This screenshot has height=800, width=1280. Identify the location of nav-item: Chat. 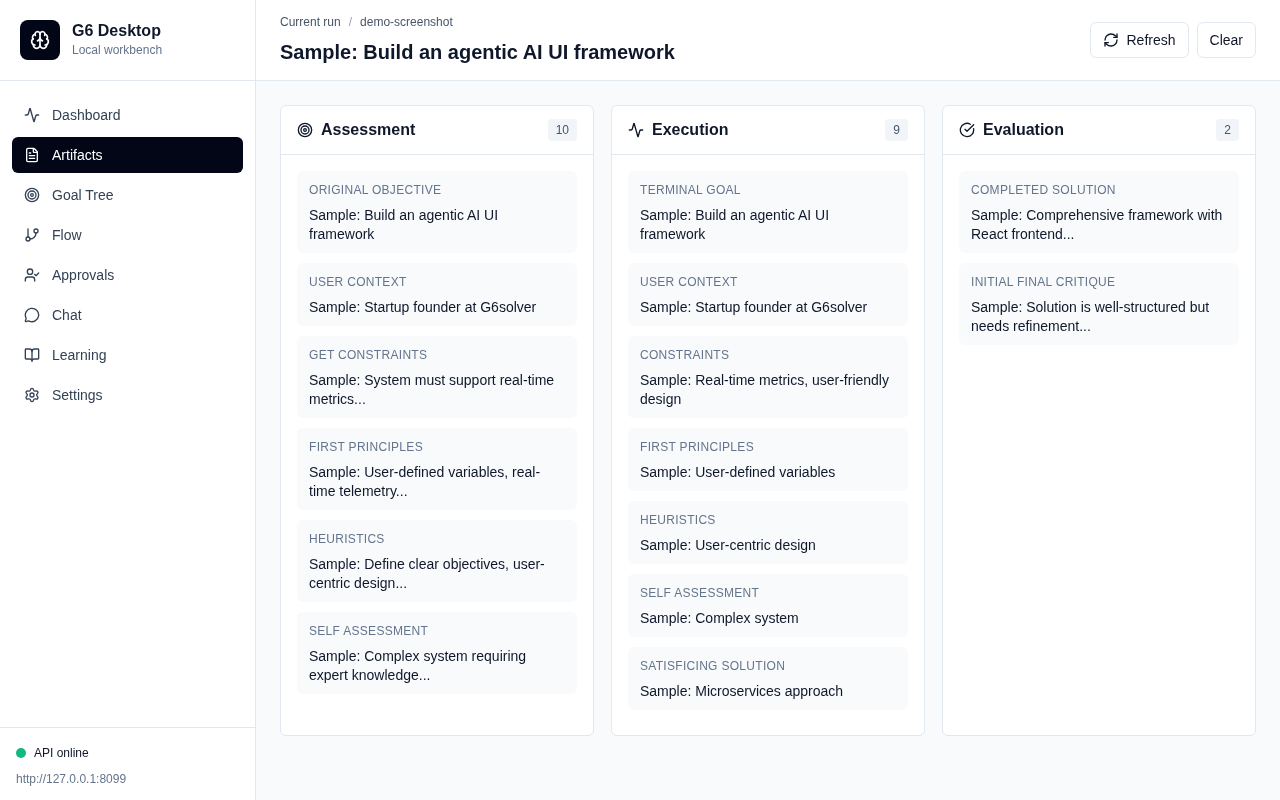
(127, 315).